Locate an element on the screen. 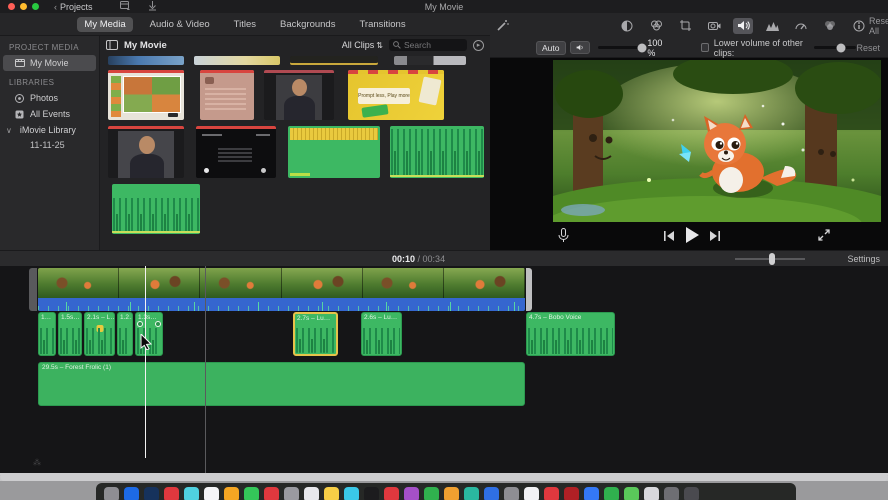 The width and height of the screenshot is (888, 500). sidebar-item-all-events: All Events is located at coordinates (49, 114).